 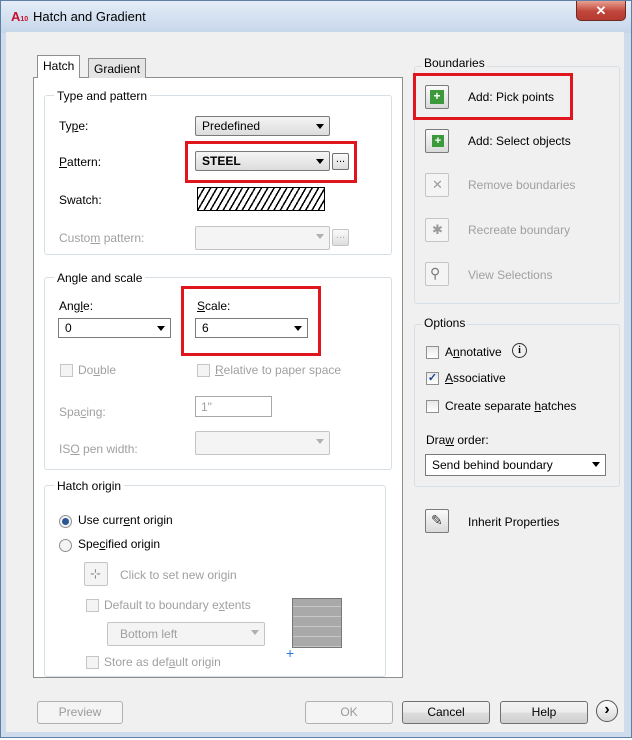 I want to click on remove-boundaries-label: Remove boundaries, so click(x=522, y=185).